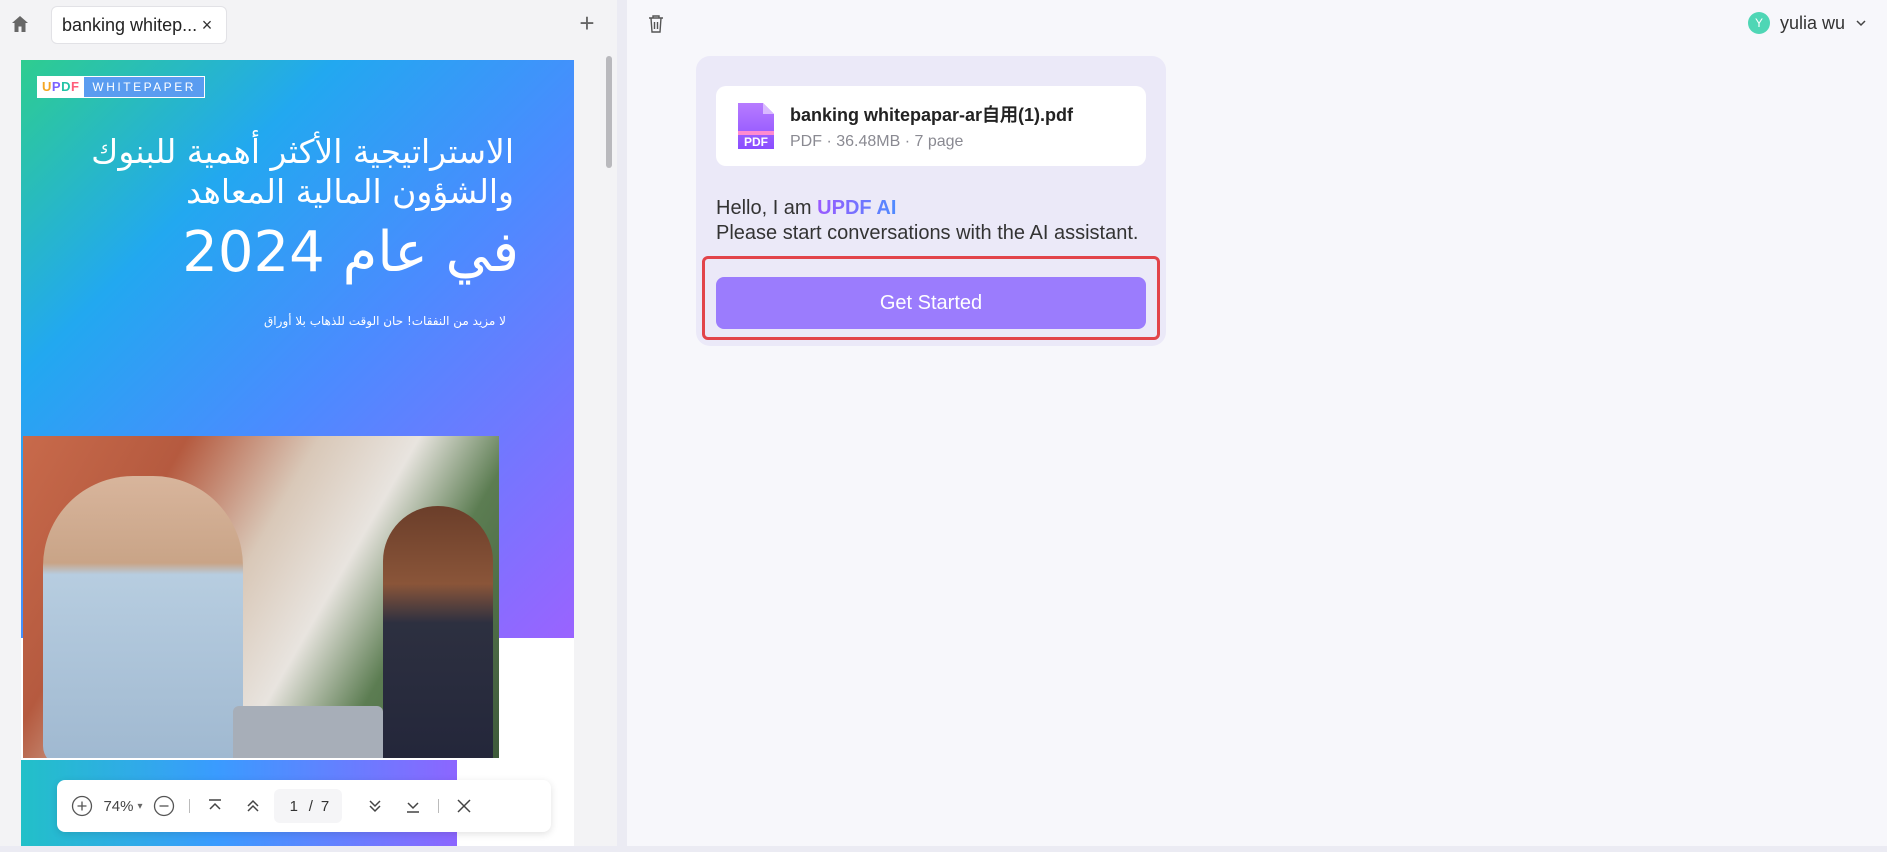  Describe the element at coordinates (877, 141) in the screenshot. I see `file-meta: PDF · 36.48MB · 7 page` at that location.